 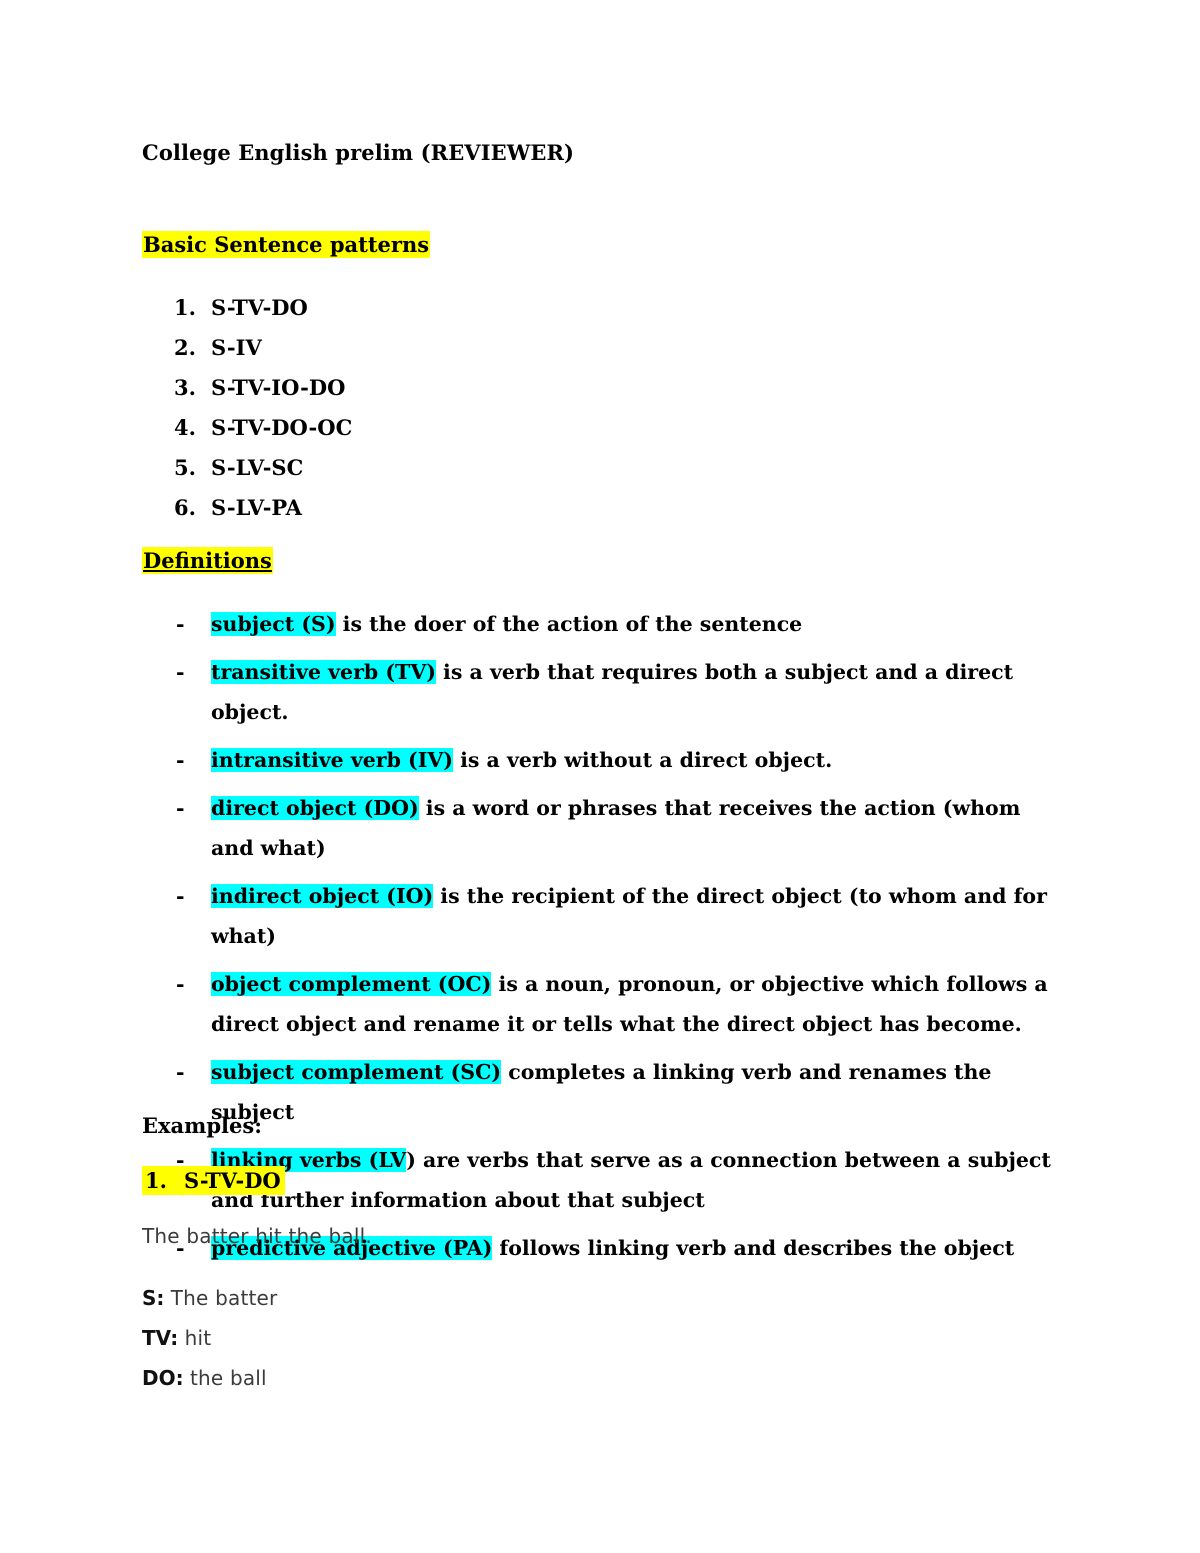 I want to click on list-item: 1. S-TV-DO, so click(x=492, y=308).